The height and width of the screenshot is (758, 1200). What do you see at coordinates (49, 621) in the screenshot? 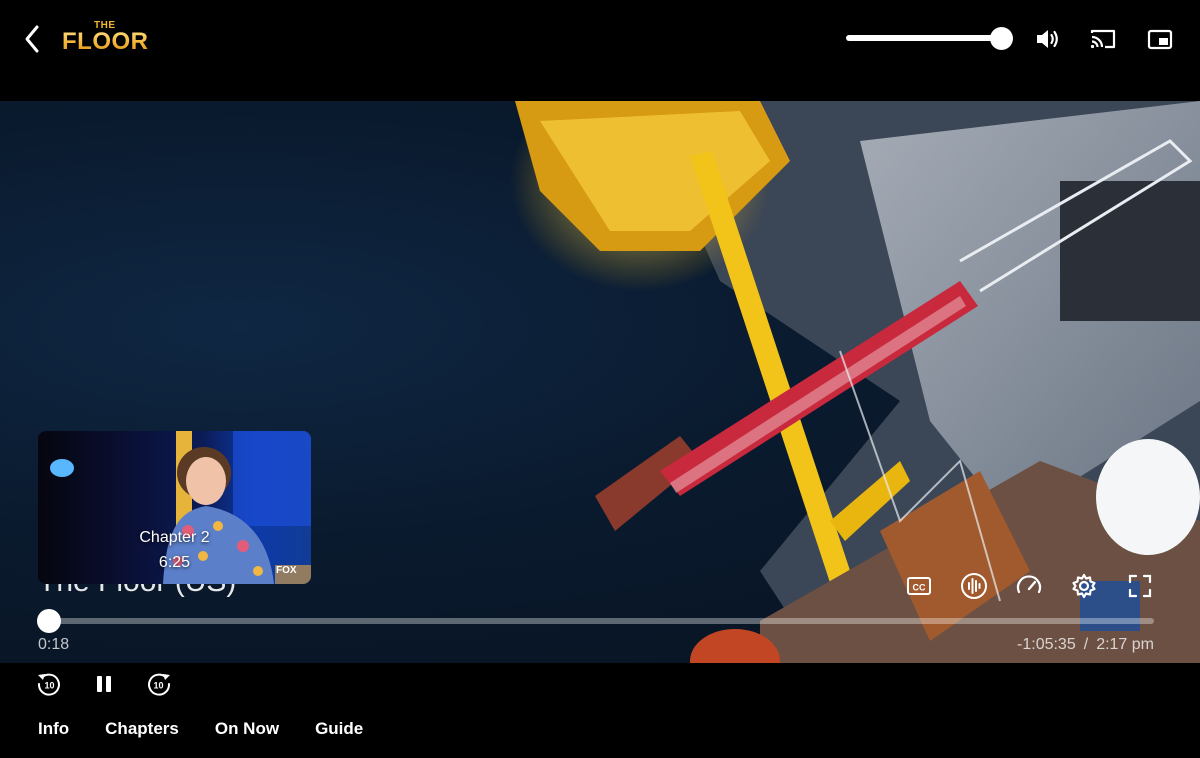
I see `progress-scrubber-thumb` at bounding box center [49, 621].